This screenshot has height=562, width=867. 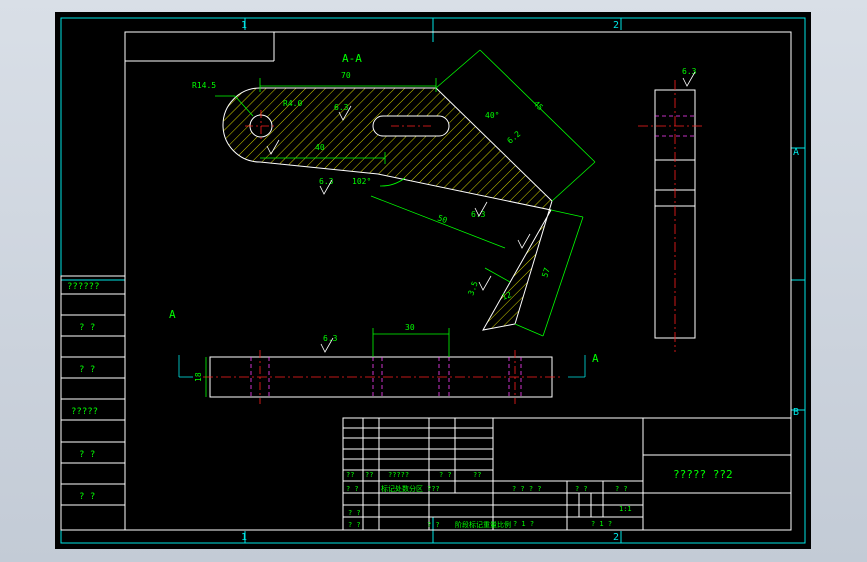 What do you see at coordinates (172, 314) in the screenshot?
I see `view-arrow-left-label: A` at bounding box center [172, 314].